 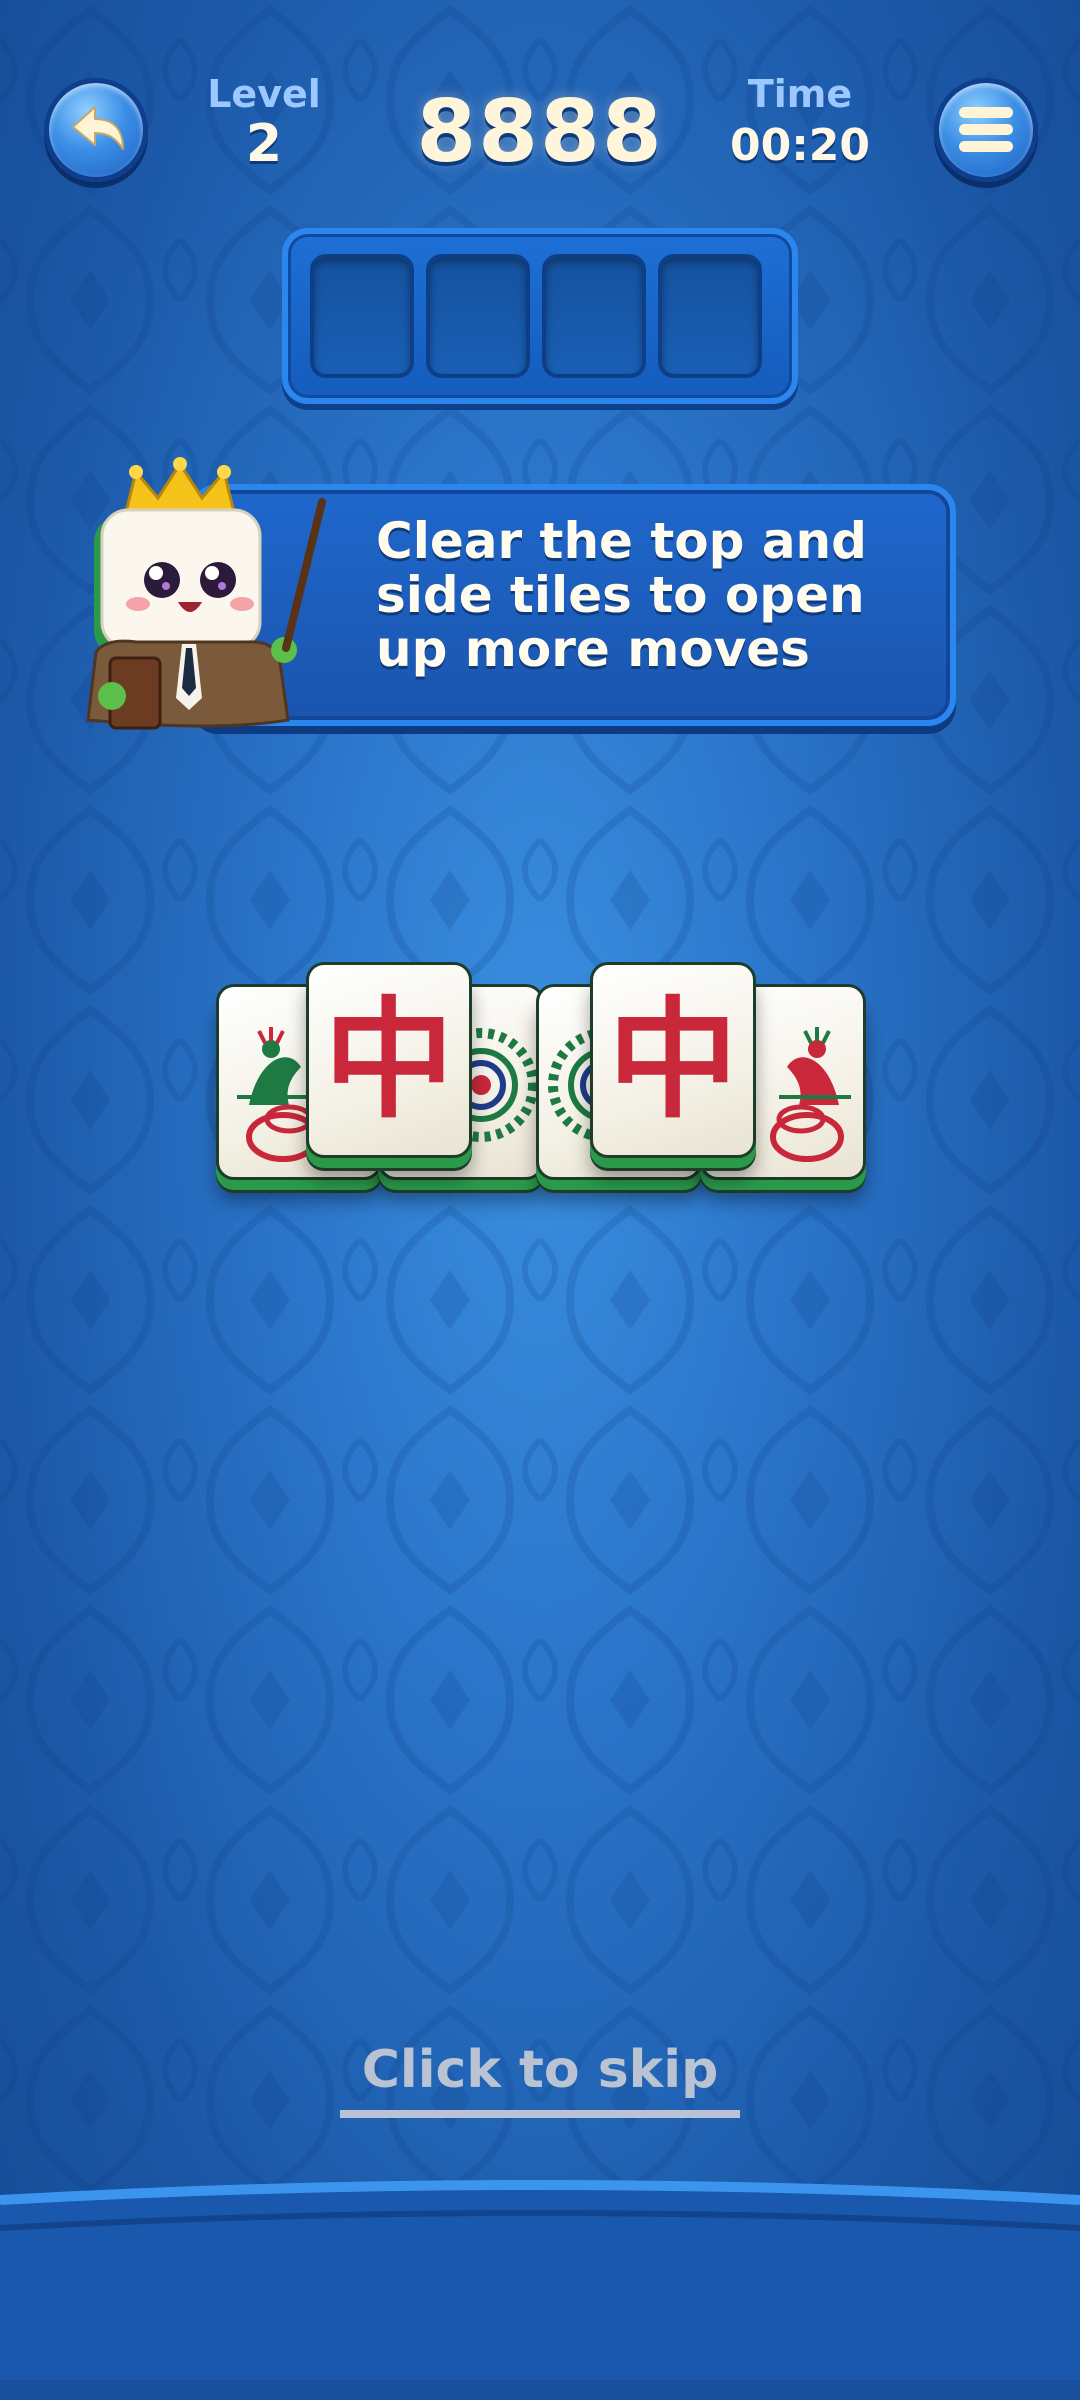 I want to click on back-button, so click(x=96, y=130).